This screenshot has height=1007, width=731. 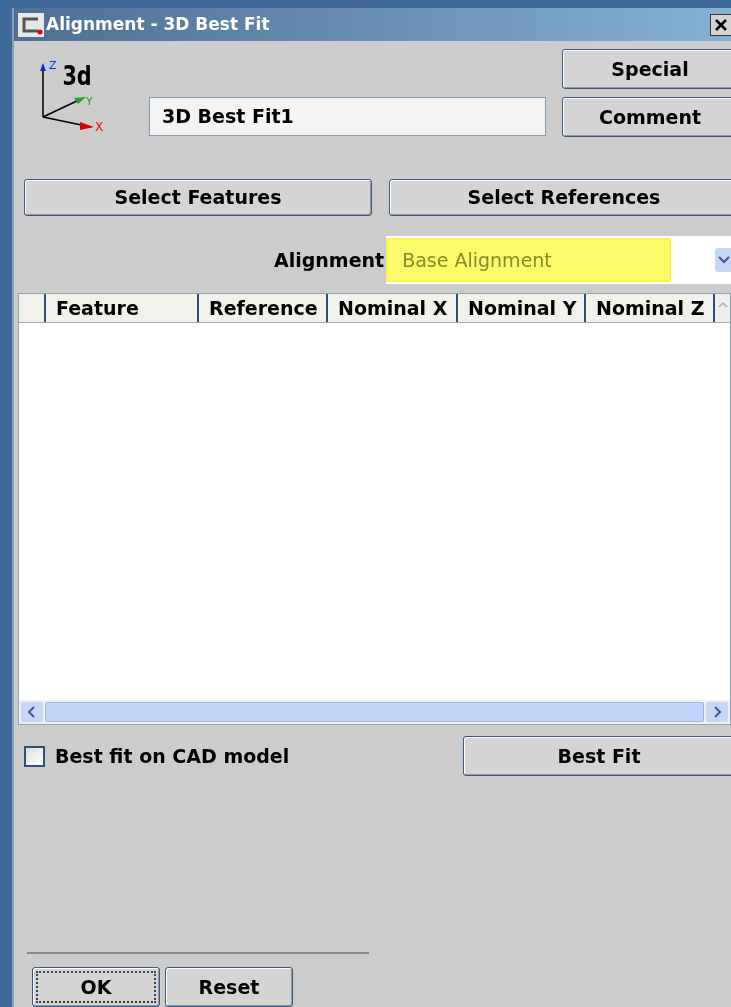 I want to click on column-header: Reference, so click(x=263, y=308).